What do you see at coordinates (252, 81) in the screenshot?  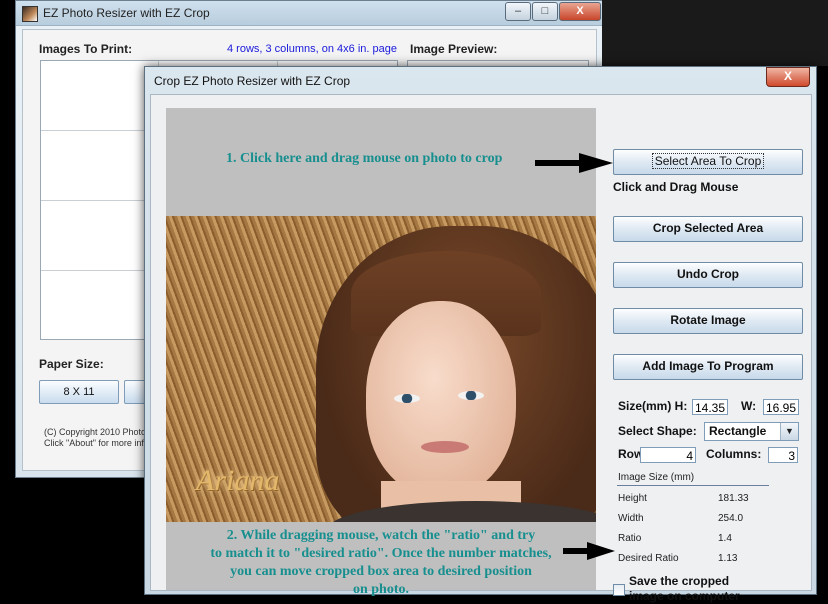 I see `crop-window-title: Crop EZ Photo Resizer with EZ Crop` at bounding box center [252, 81].